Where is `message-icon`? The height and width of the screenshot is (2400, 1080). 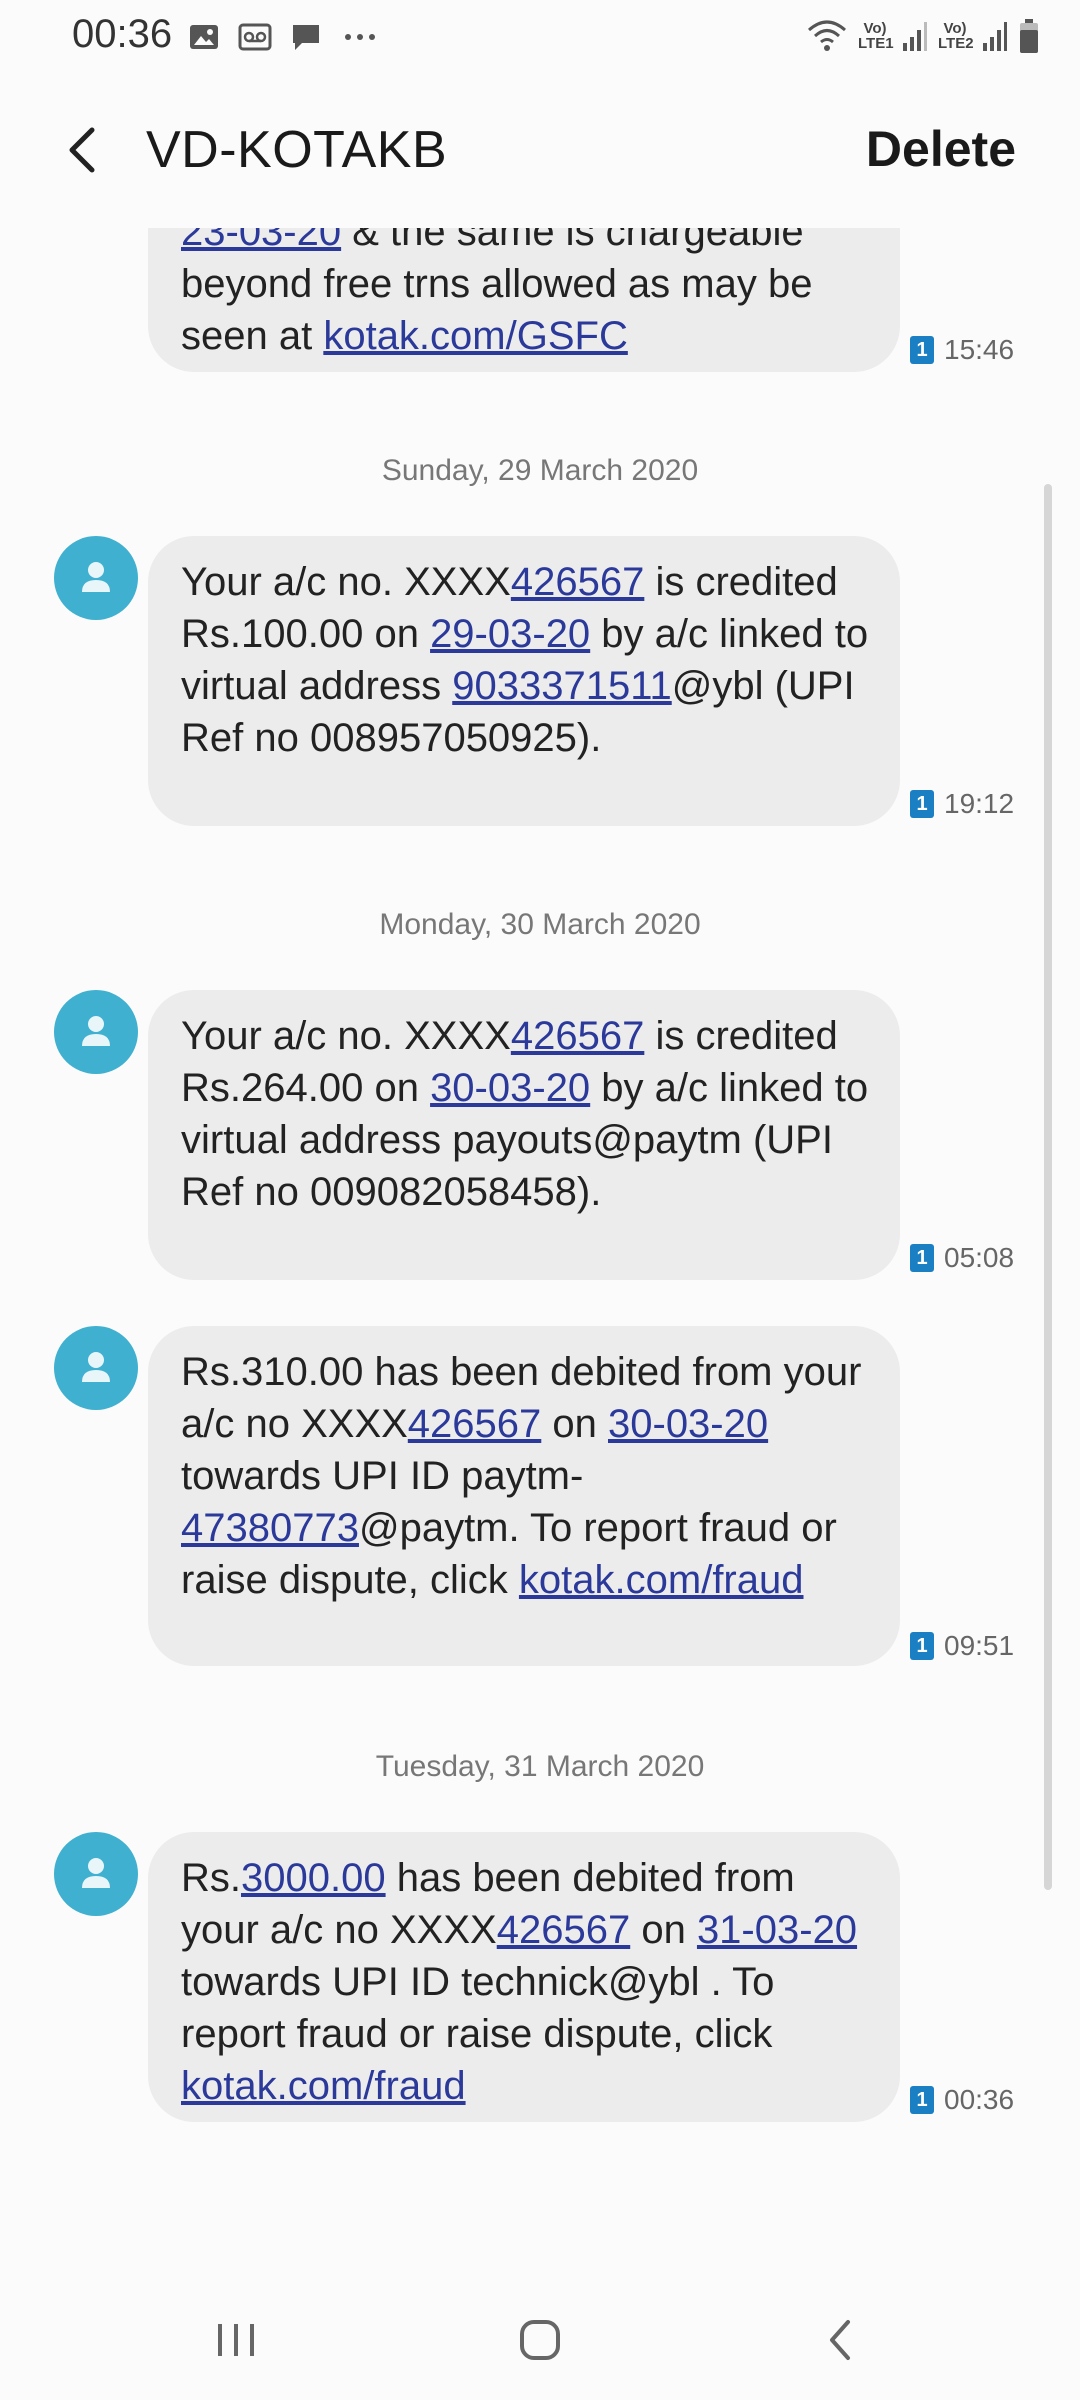
message-icon is located at coordinates (306, 37).